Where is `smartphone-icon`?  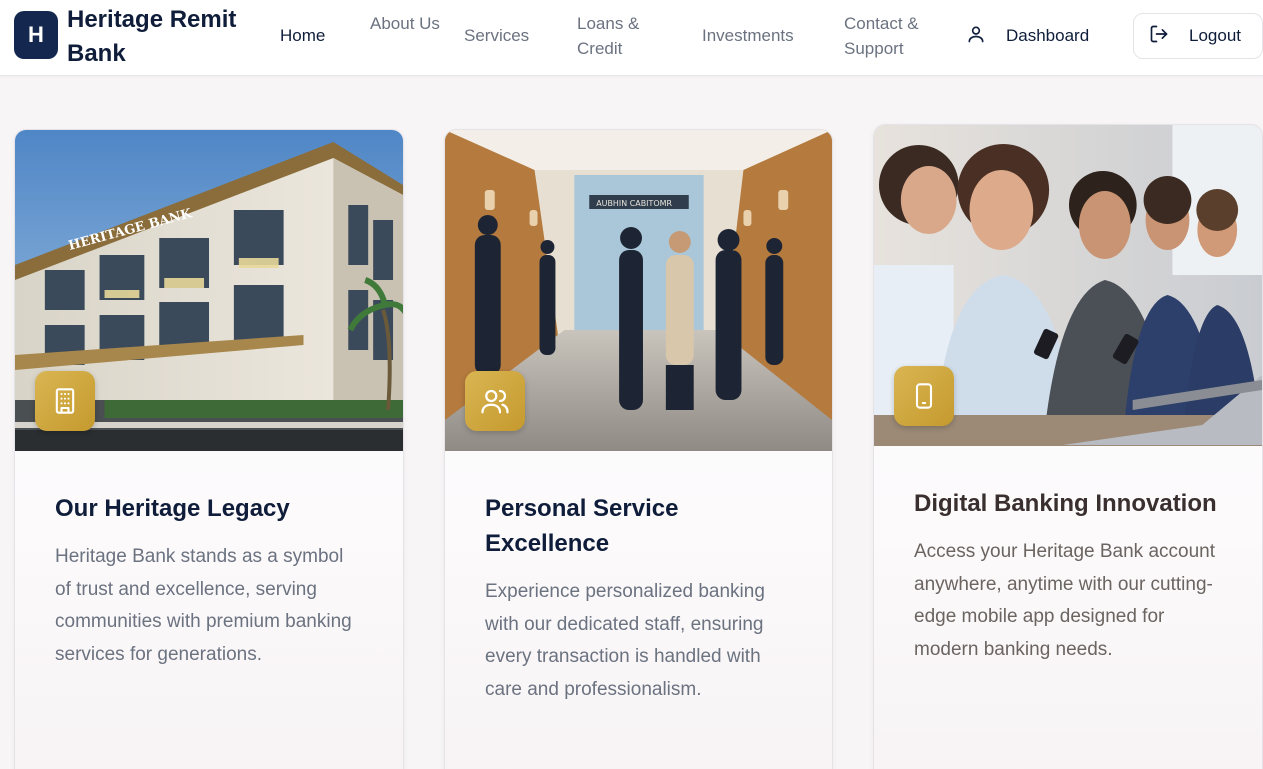 smartphone-icon is located at coordinates (924, 396).